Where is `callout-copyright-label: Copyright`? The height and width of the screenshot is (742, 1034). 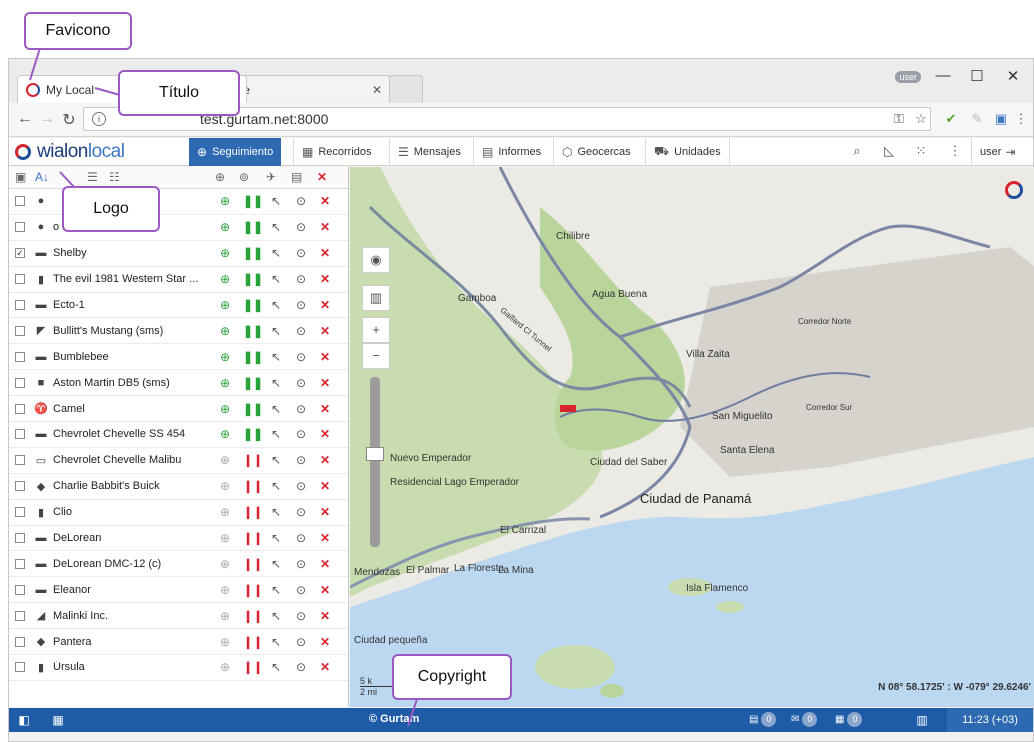 callout-copyright-label: Copyright is located at coordinates (452, 676).